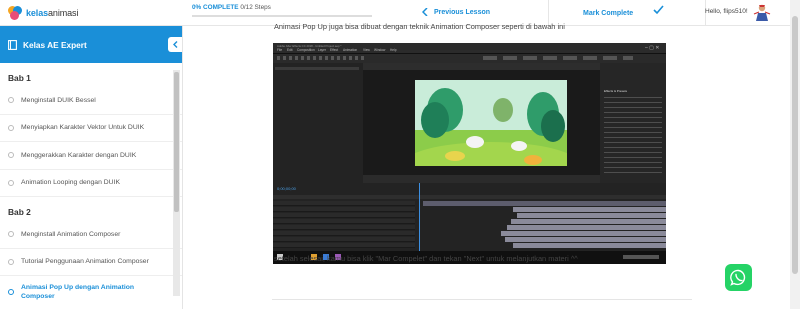  What do you see at coordinates (280, 50) in the screenshot?
I see `ae-menu-item: File` at bounding box center [280, 50].